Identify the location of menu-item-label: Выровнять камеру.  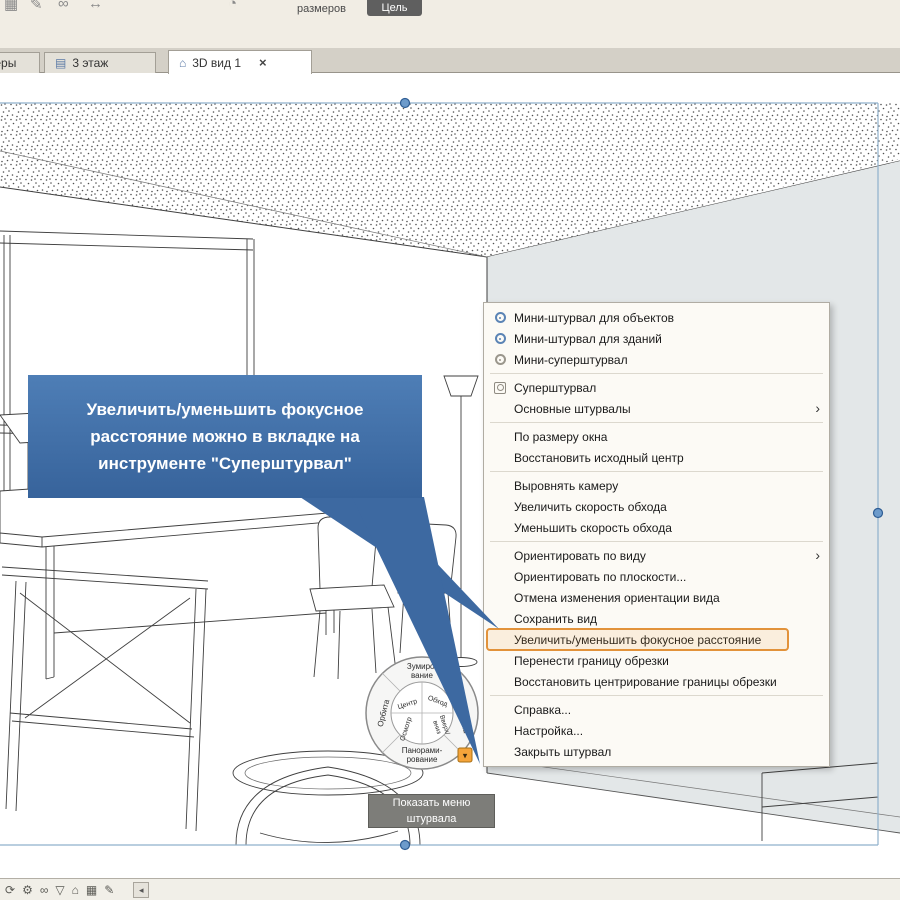
(566, 485).